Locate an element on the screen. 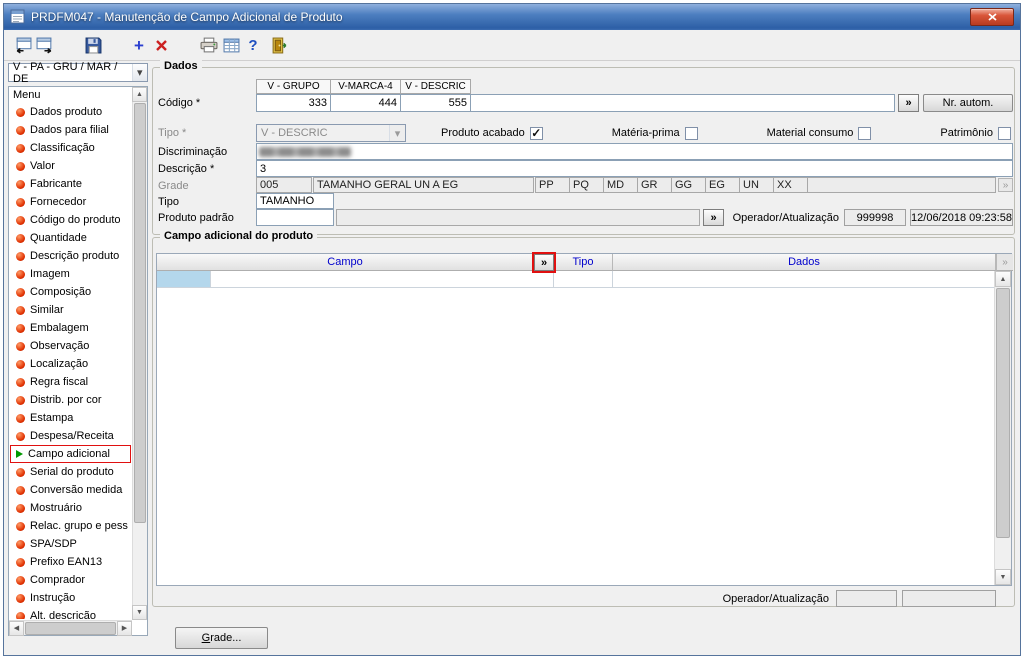 This screenshot has width=1025, height=661. menu-item-alt-descricao: Alt. descrição is located at coordinates (70, 613).